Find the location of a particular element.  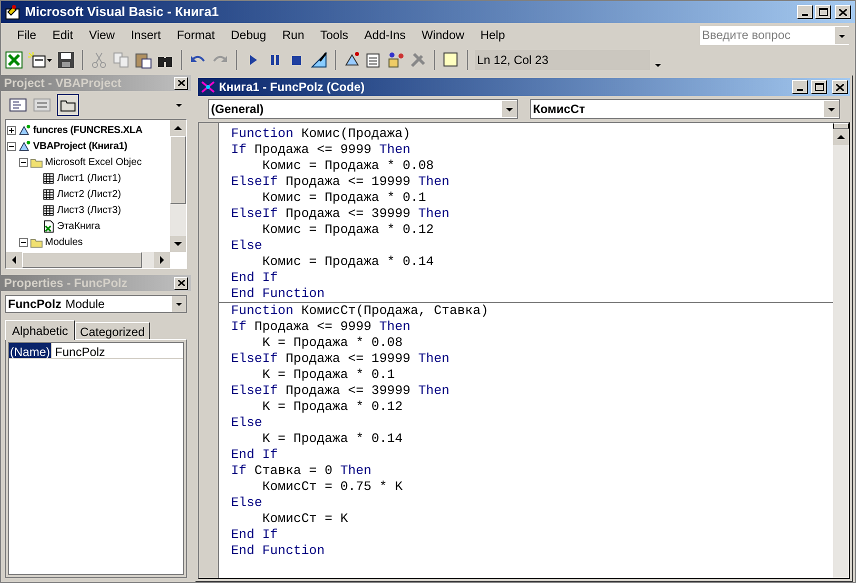

tree-item: VBAProject (Книга1) is located at coordinates (80, 146).